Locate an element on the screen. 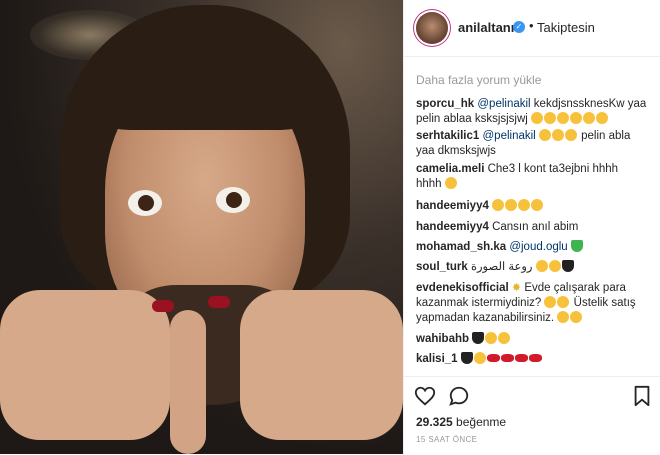  comment-text: yapmadan kazanabilirsiniz. is located at coordinates (485, 318).